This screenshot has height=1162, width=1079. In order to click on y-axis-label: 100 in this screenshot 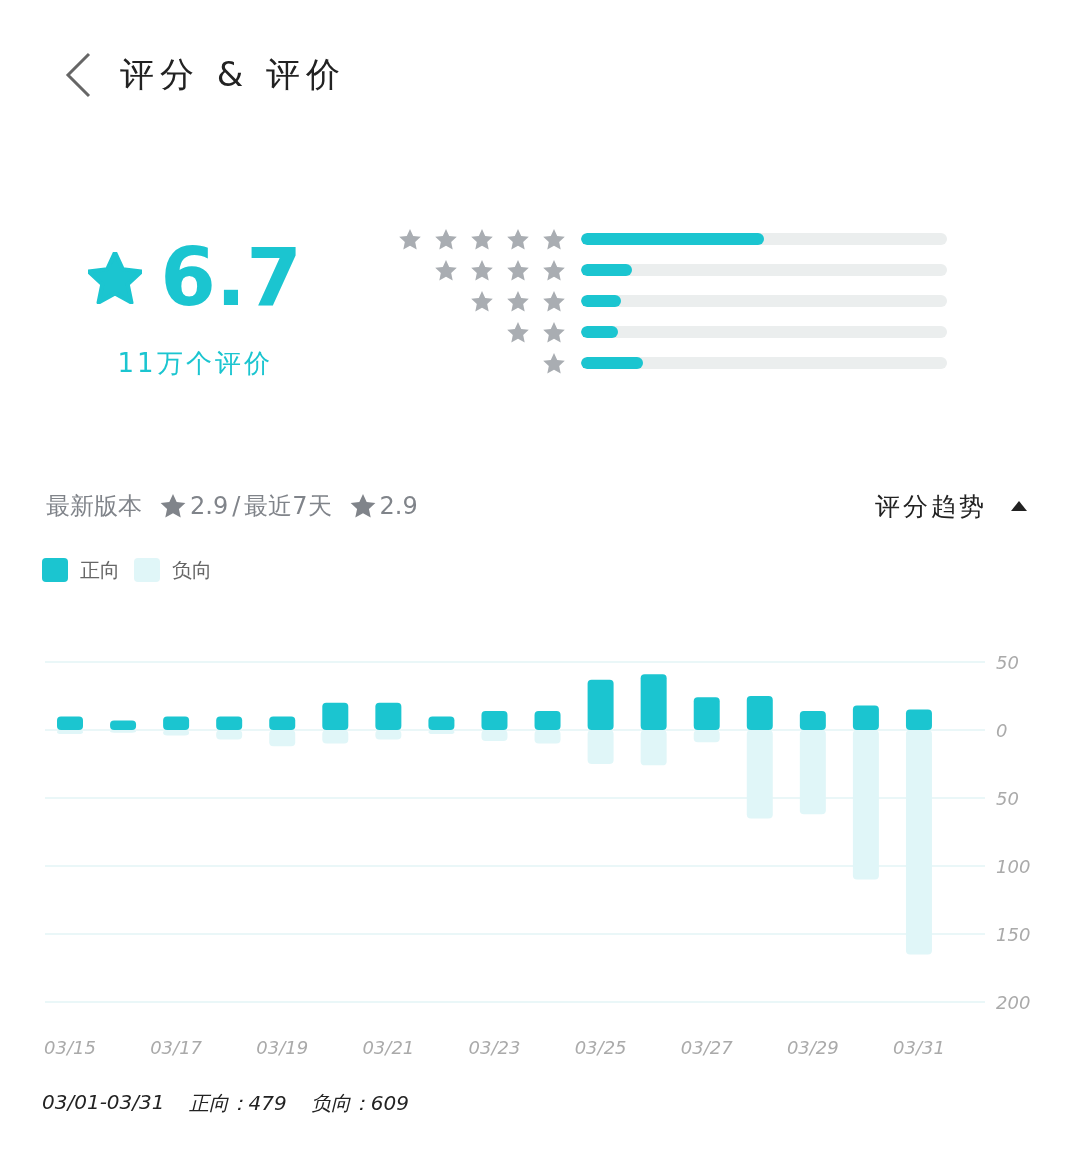, I will do `click(1013, 866)`.